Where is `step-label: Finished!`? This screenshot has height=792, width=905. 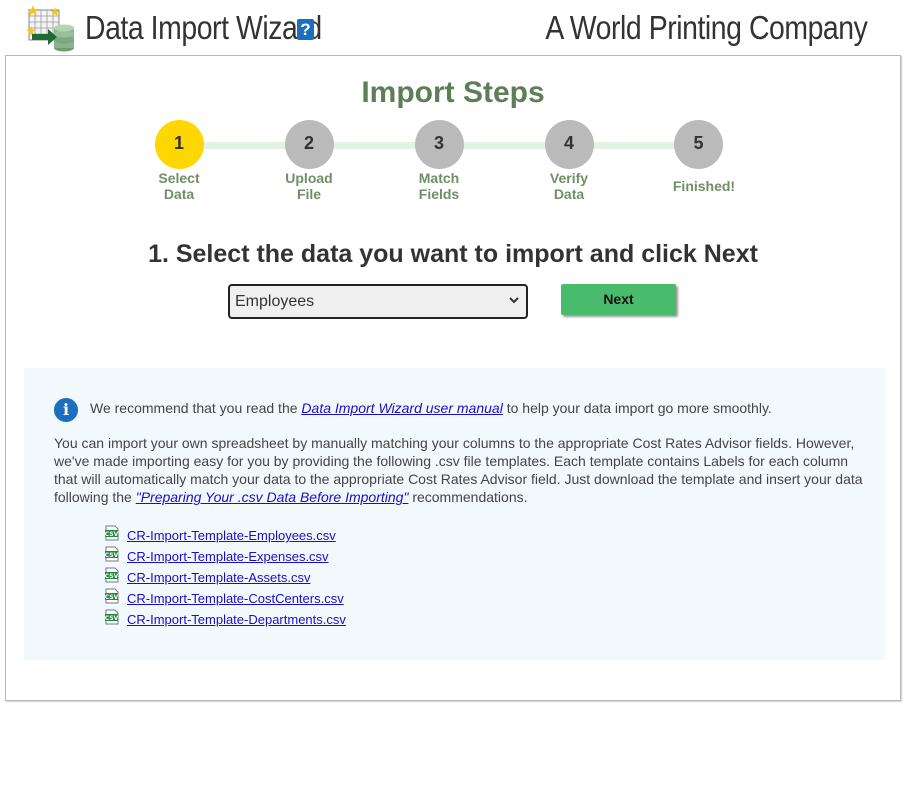
step-label: Finished! is located at coordinates (704, 186).